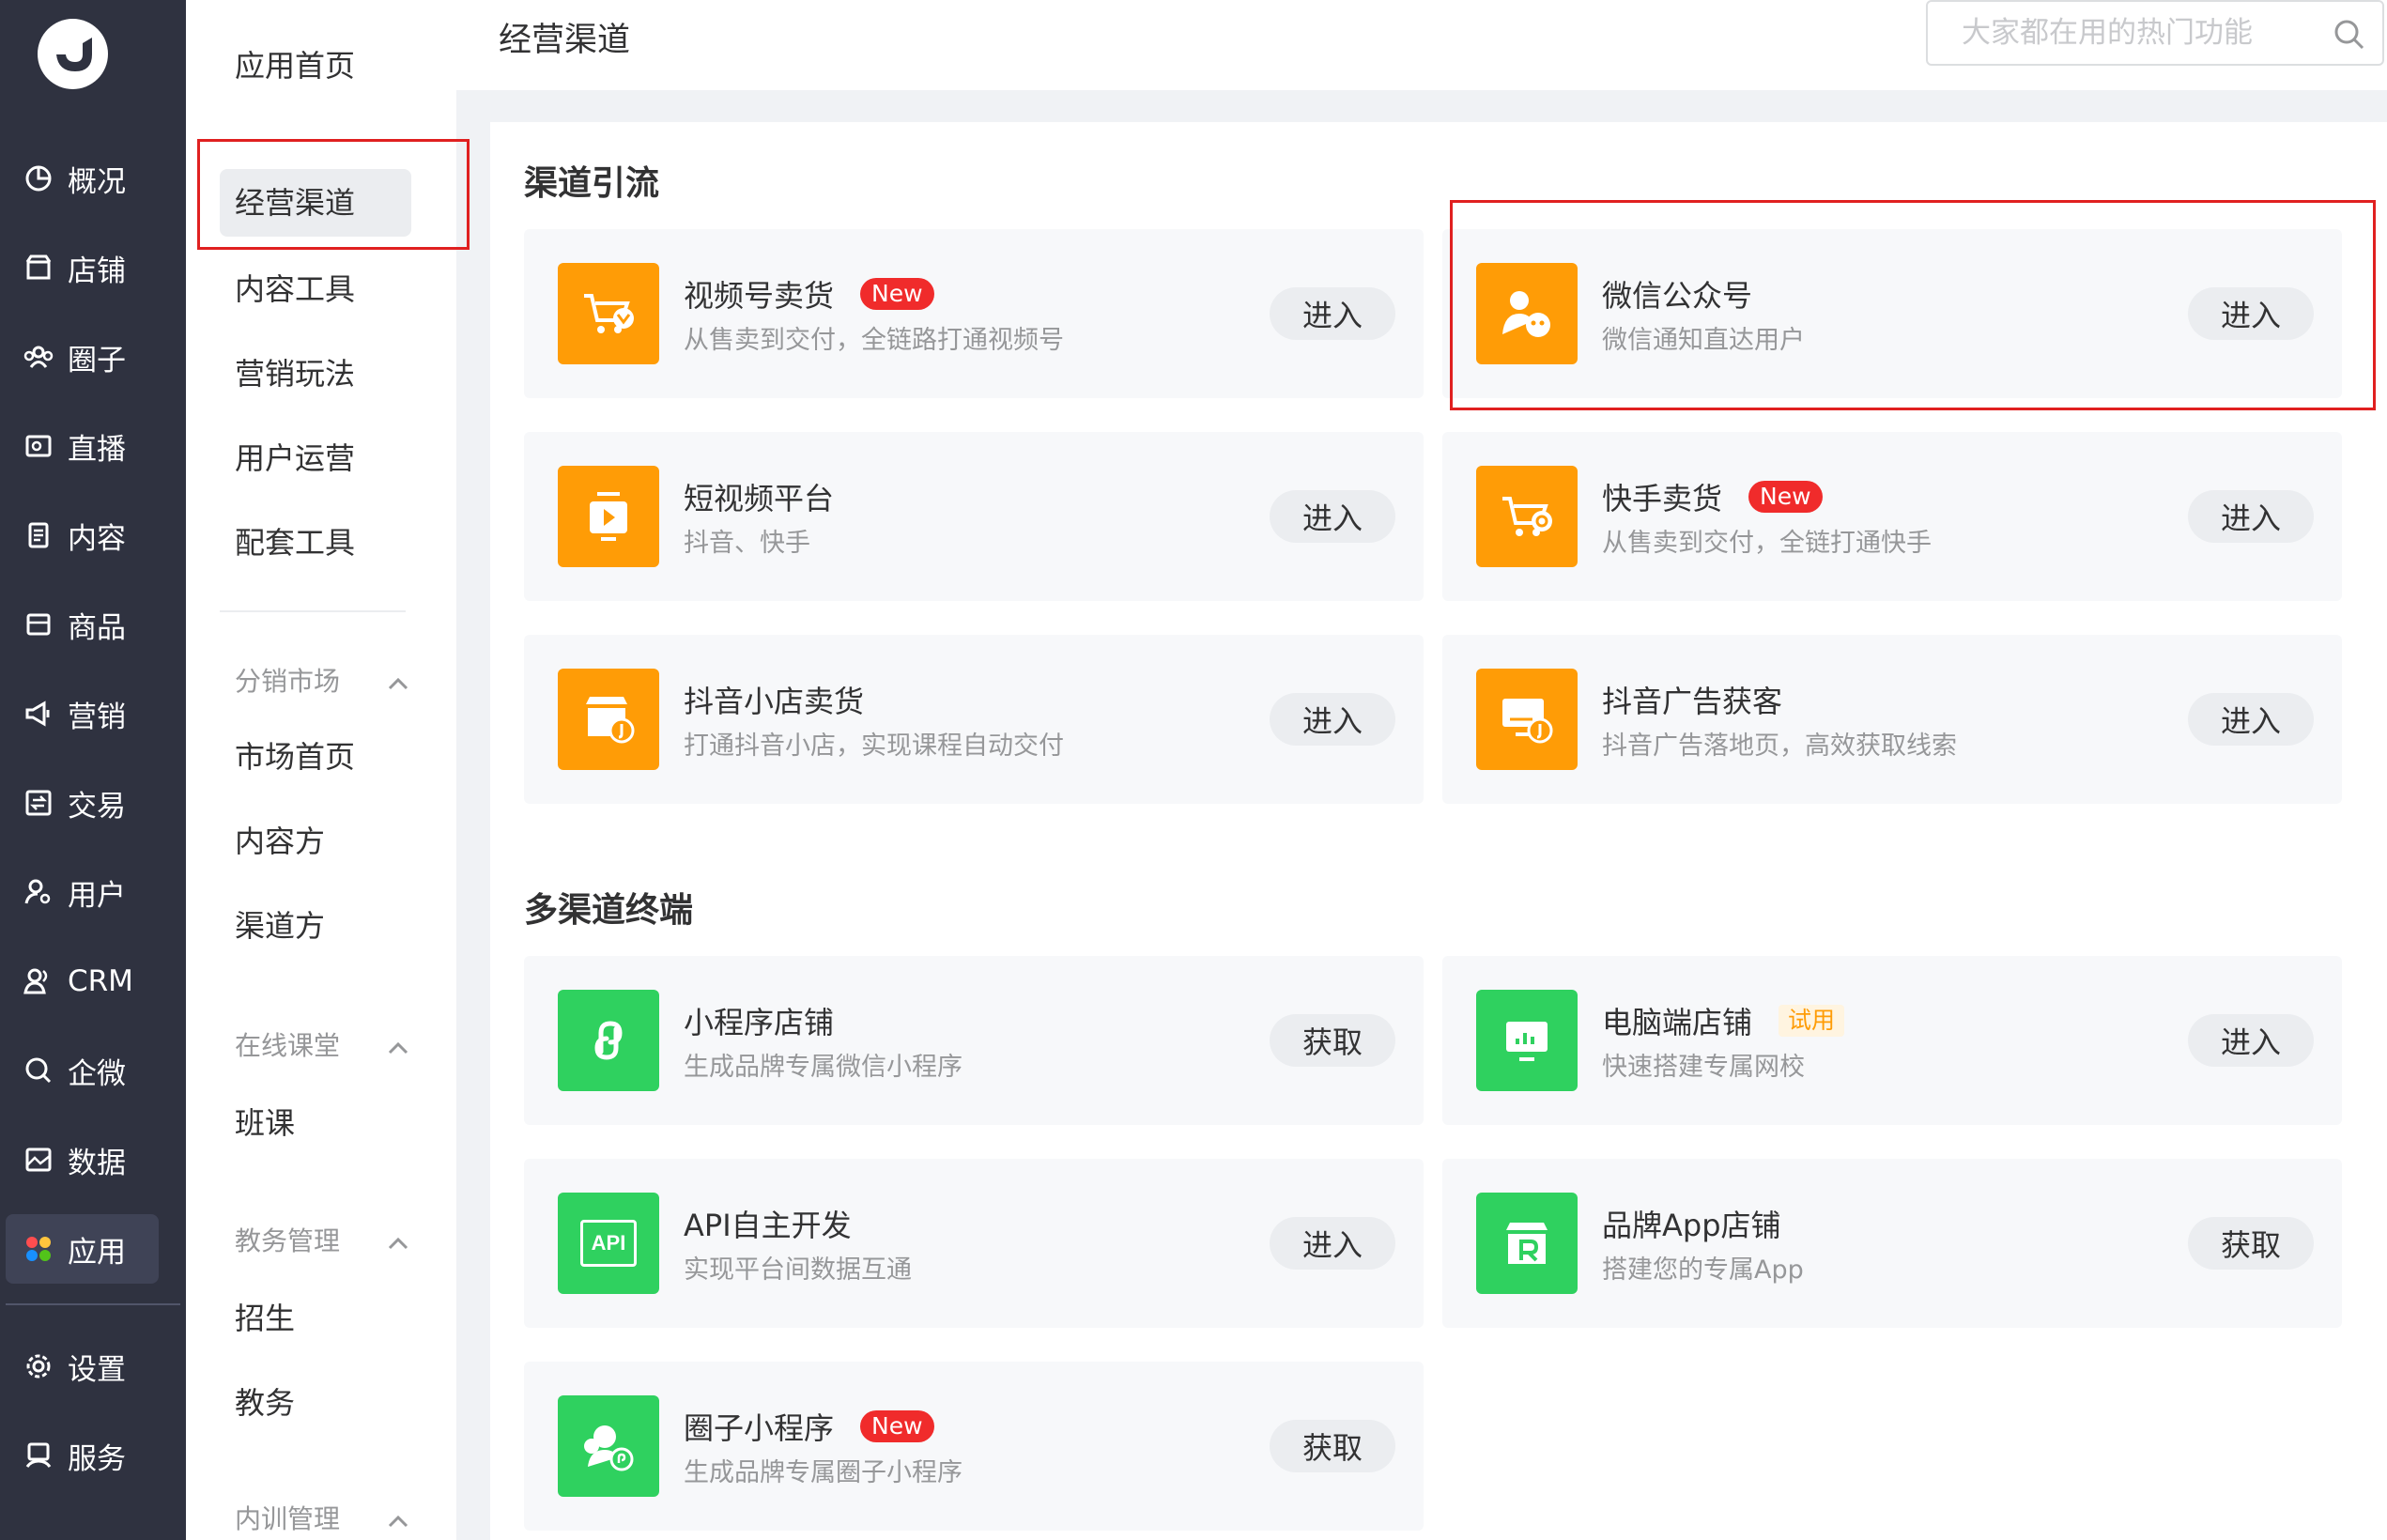 The image size is (2387, 1540). I want to click on nav-item-circle: 圈子, so click(82, 357).